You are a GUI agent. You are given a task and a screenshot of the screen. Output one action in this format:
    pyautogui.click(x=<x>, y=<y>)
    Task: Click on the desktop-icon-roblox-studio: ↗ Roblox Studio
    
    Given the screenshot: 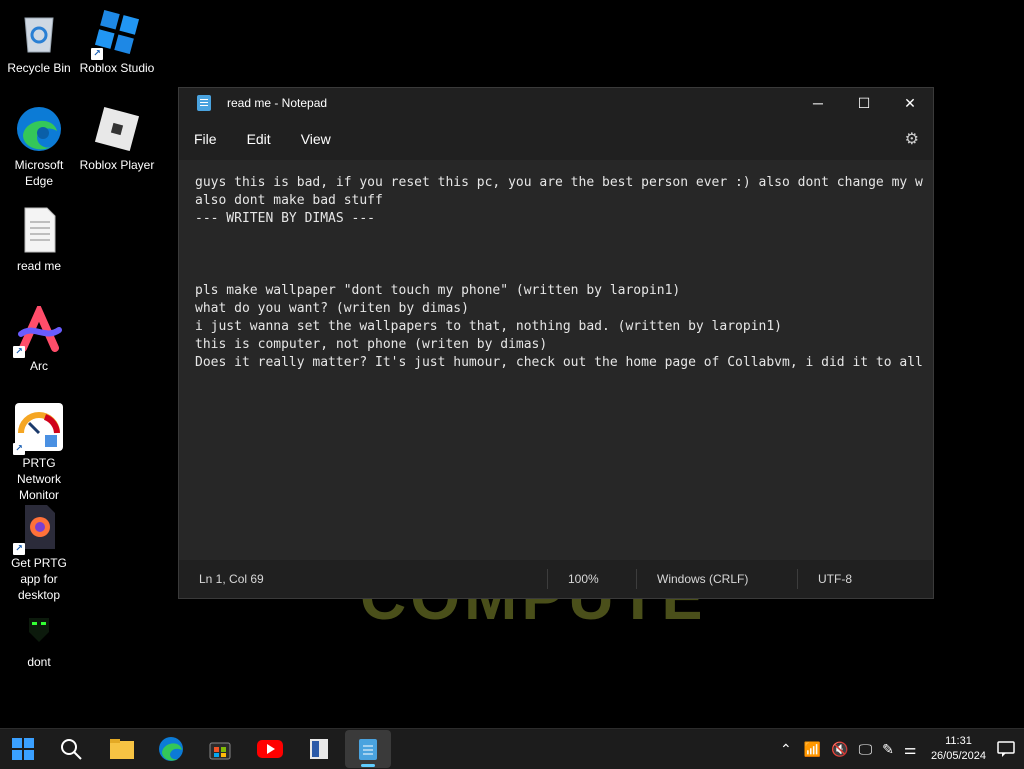 What is the action you would take?
    pyautogui.click(x=117, y=42)
    